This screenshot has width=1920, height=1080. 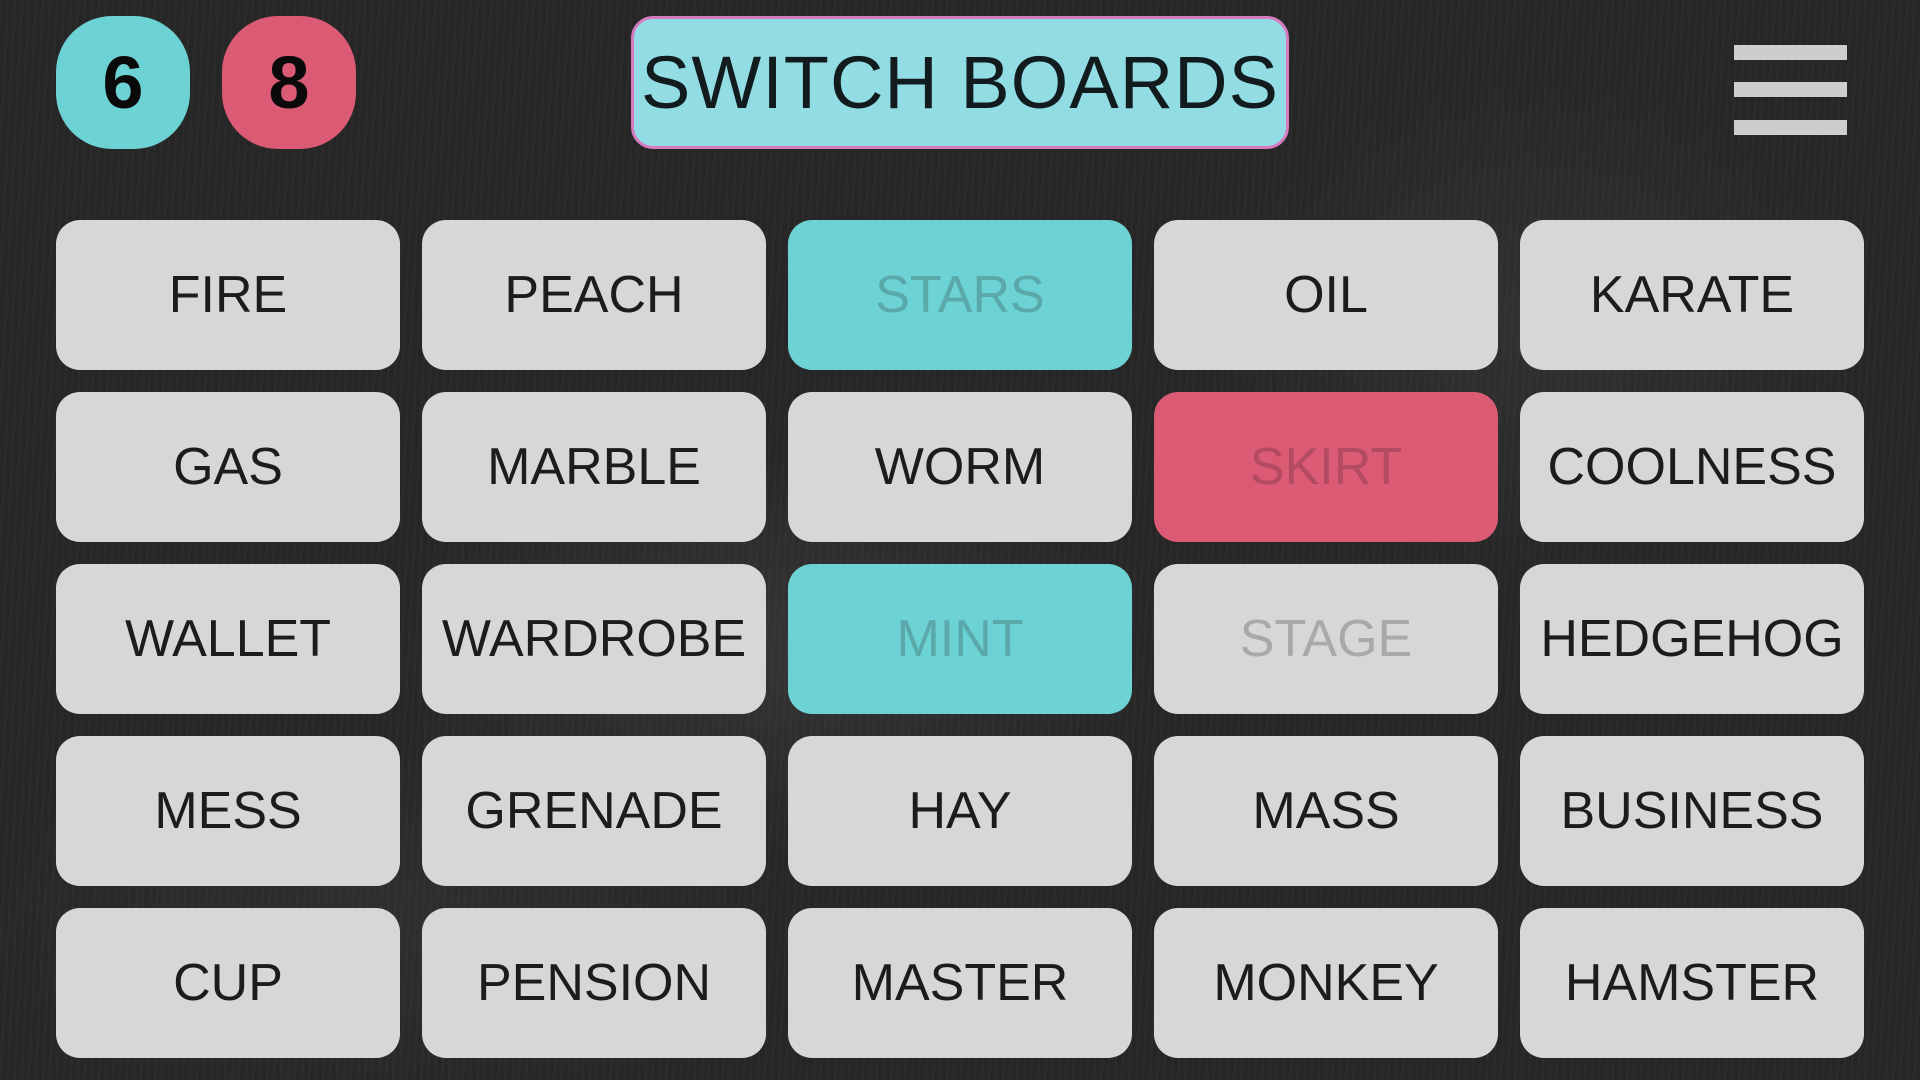 I want to click on word-card-marble: MARBLE, so click(x=594, y=467).